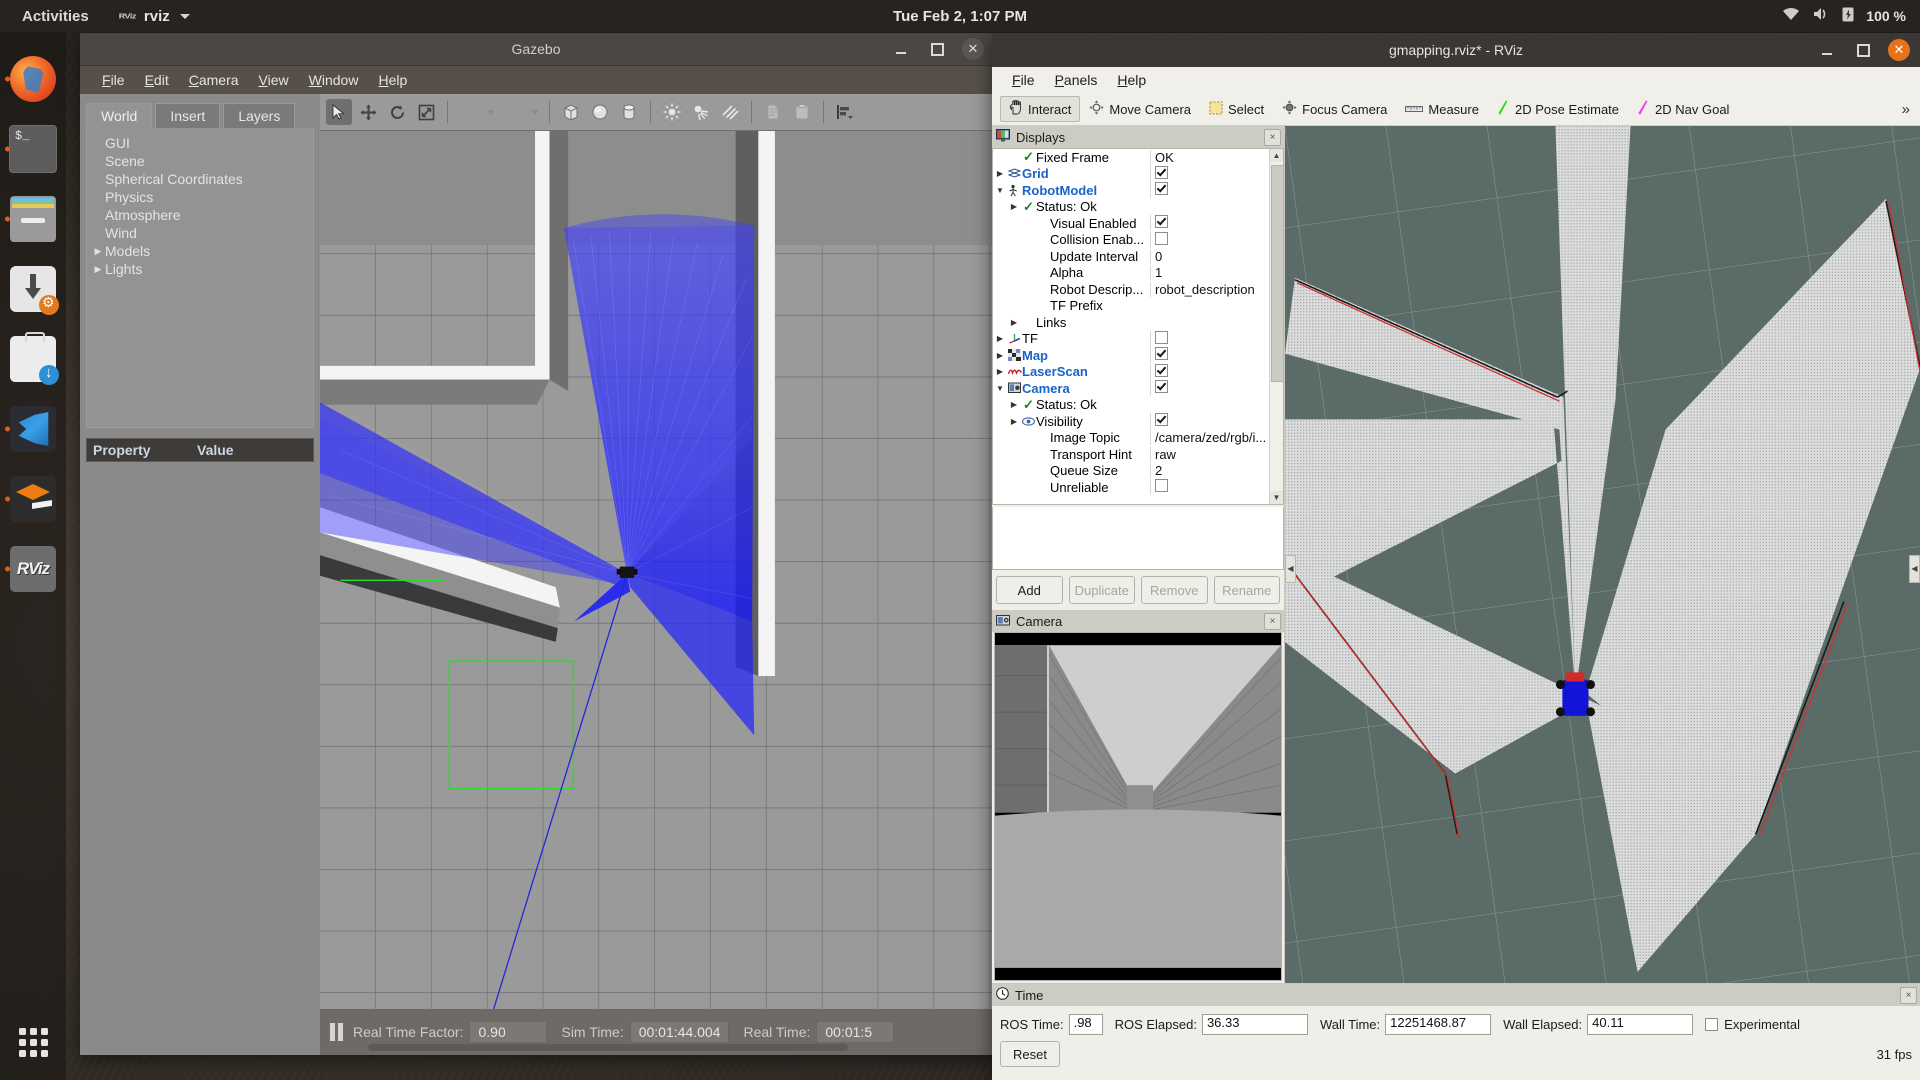 The height and width of the screenshot is (1080, 1920). I want to click on scrollbar-thumb, so click(1277, 273).